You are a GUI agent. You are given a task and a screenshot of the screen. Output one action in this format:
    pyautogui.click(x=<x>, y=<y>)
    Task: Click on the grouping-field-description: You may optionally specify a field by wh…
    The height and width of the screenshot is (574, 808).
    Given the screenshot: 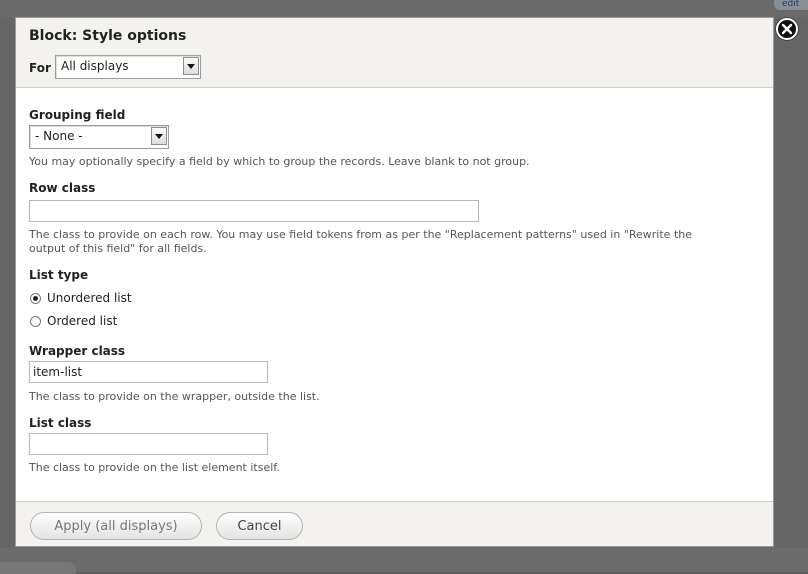 What is the action you would take?
    pyautogui.click(x=279, y=161)
    